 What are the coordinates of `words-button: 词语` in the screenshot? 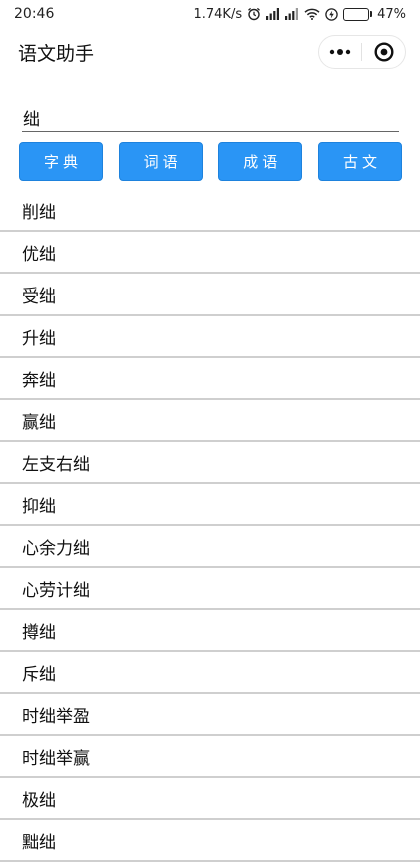 It's located at (160, 161).